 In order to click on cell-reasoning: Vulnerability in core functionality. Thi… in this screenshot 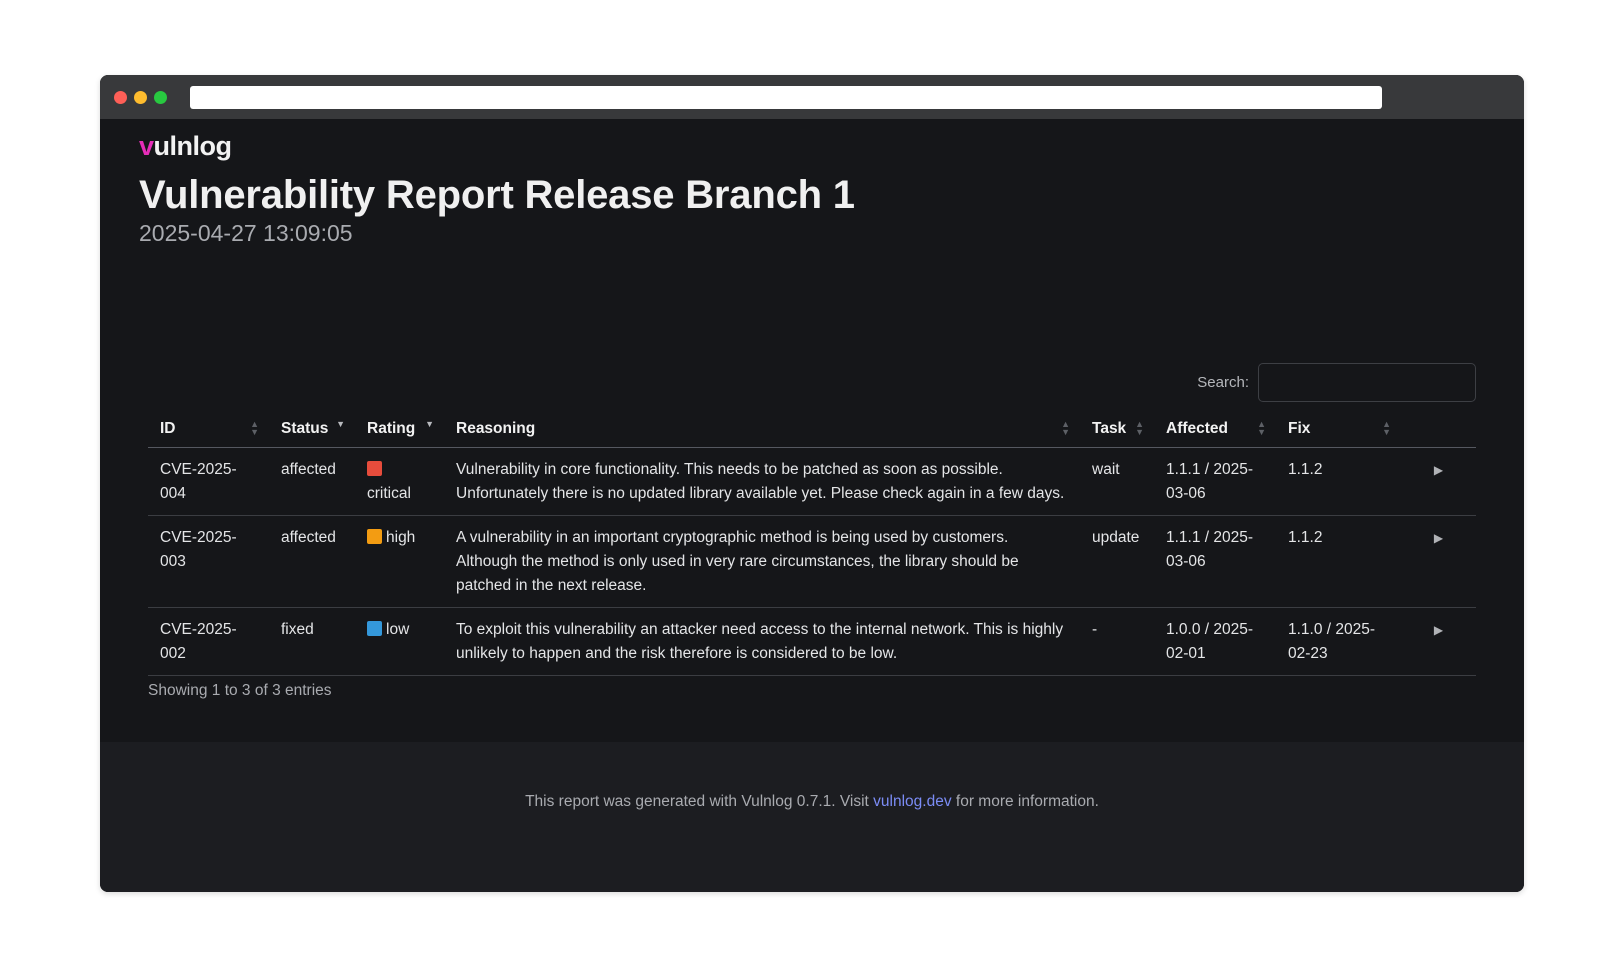, I will do `click(762, 481)`.